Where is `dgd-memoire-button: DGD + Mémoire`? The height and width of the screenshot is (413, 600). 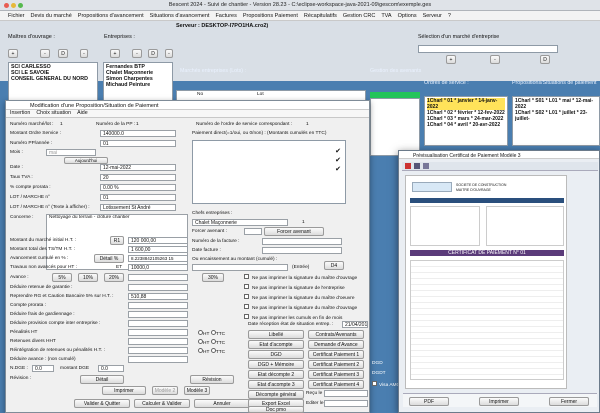 dgd-memoire-button: DGD + Mémoire is located at coordinates (276, 364).